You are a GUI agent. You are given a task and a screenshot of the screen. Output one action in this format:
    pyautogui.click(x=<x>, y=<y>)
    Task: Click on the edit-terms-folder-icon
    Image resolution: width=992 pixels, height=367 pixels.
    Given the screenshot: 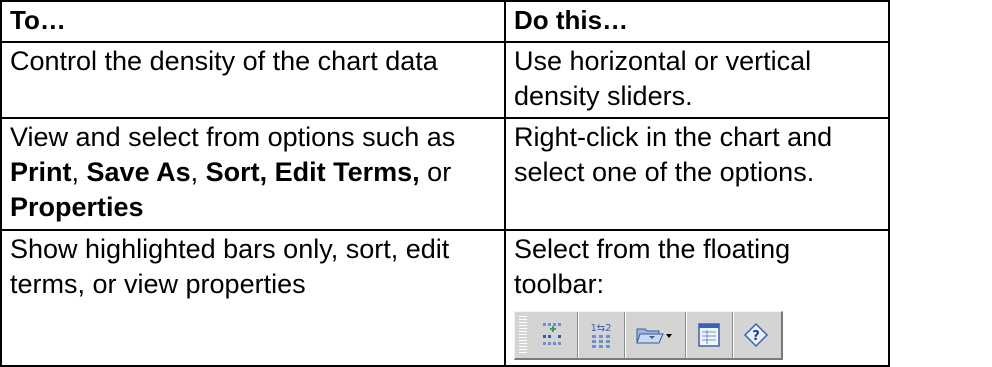 What is the action you would take?
    pyautogui.click(x=654, y=336)
    